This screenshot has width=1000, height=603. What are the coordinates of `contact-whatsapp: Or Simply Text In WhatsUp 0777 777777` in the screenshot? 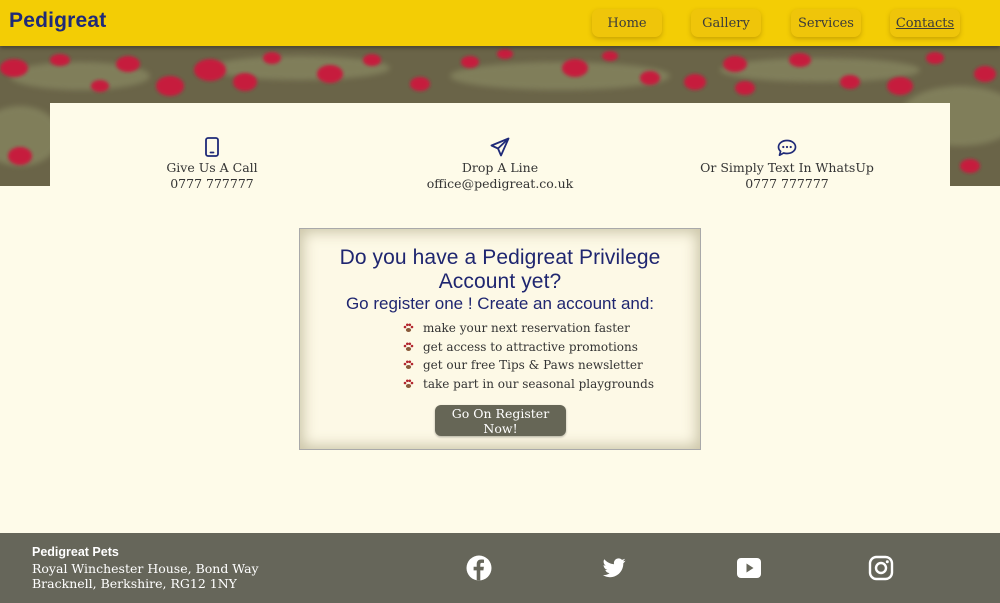 It's located at (787, 162).